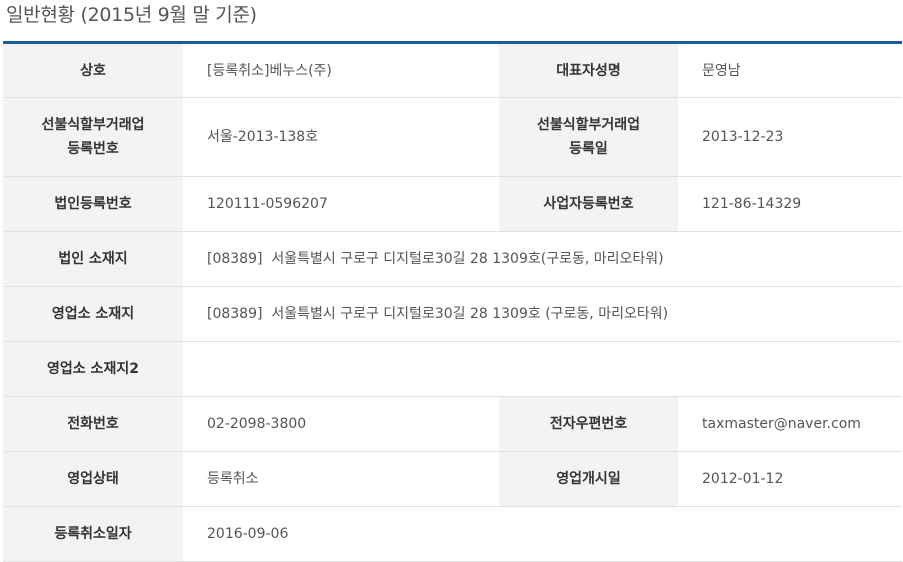 The height and width of the screenshot is (562, 903). Describe the element at coordinates (588, 479) in the screenshot. I see `open-date-label: 영업개시일` at that location.